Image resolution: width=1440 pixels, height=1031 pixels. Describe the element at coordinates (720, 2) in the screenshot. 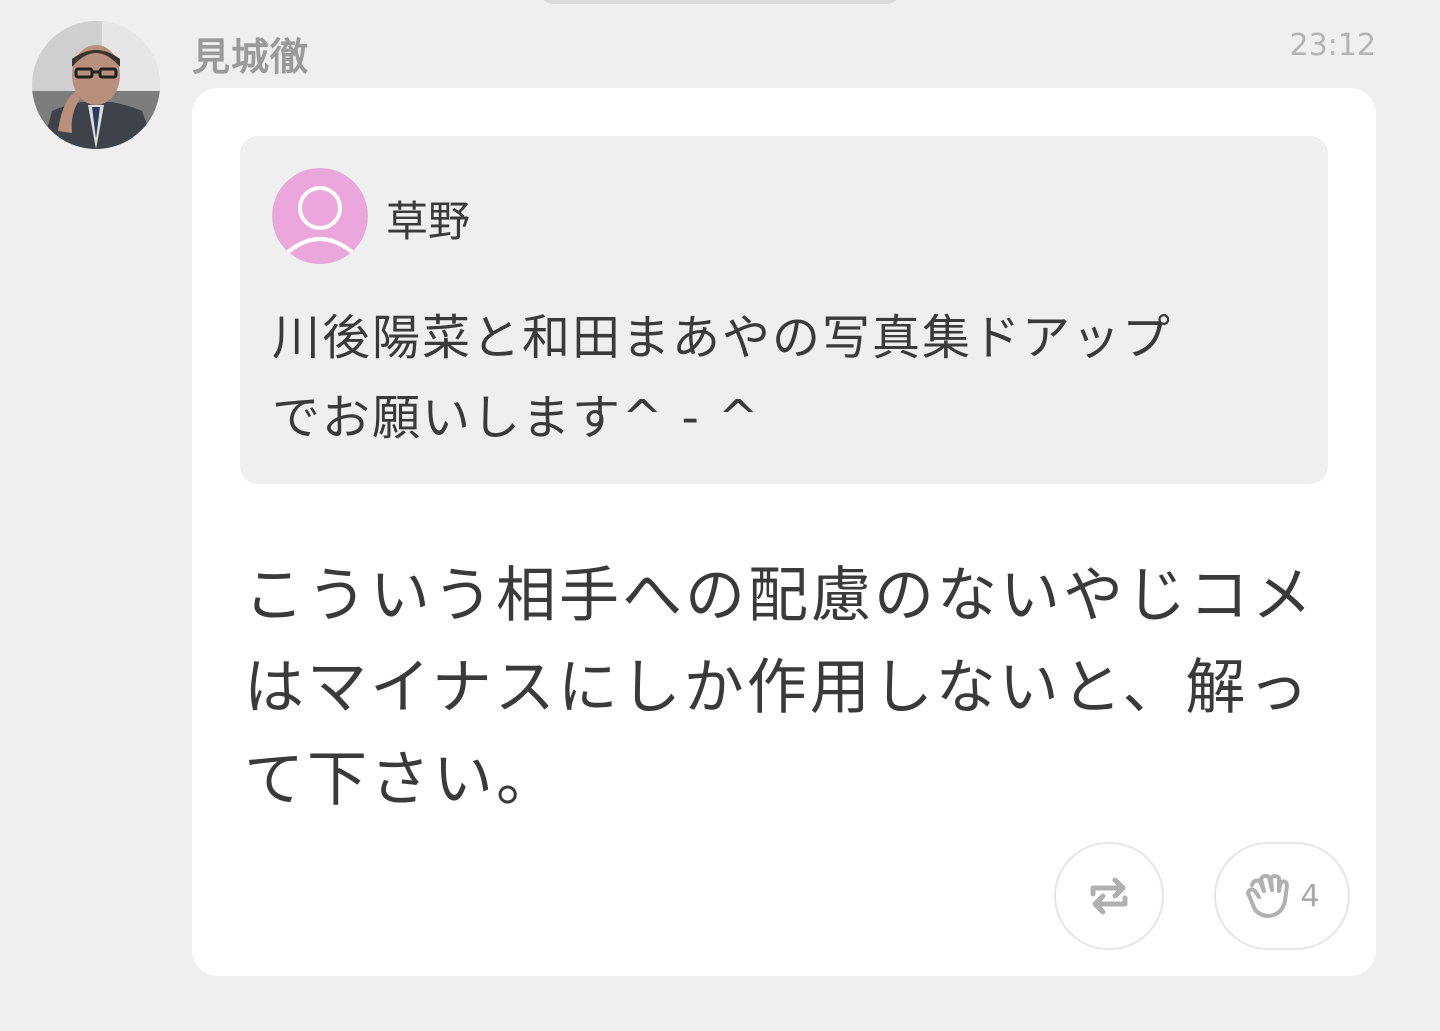

I see `top-handle` at that location.